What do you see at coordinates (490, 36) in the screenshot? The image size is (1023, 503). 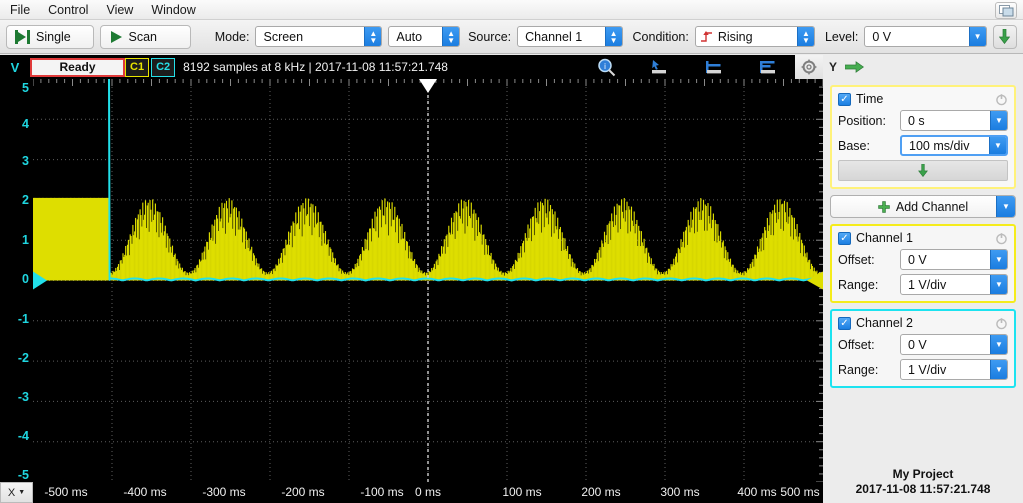 I see `source-label: Source:` at bounding box center [490, 36].